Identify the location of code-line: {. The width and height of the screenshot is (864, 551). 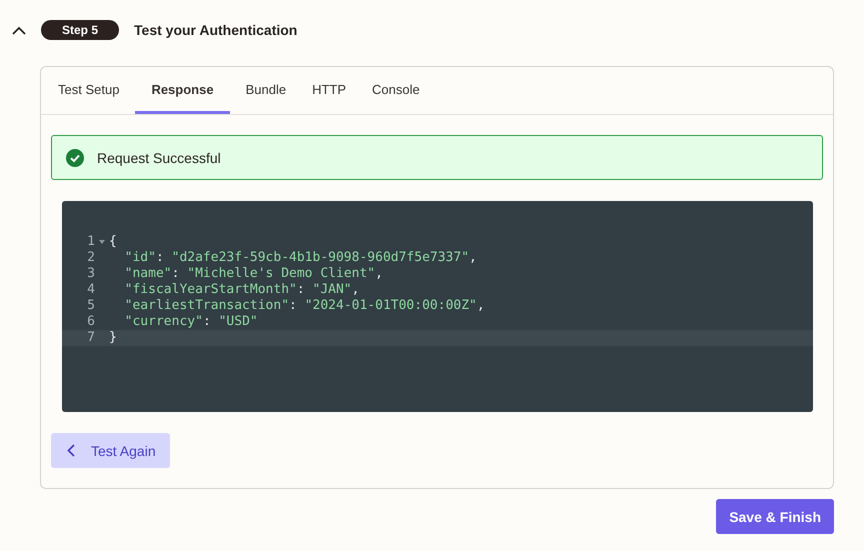
(113, 242).